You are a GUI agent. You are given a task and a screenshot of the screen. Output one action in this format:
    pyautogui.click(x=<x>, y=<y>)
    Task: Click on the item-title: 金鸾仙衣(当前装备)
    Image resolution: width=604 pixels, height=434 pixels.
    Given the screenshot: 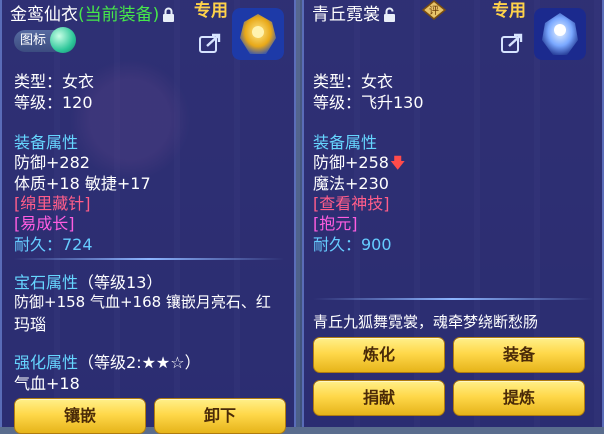 What is the action you would take?
    pyautogui.click(x=92, y=12)
    